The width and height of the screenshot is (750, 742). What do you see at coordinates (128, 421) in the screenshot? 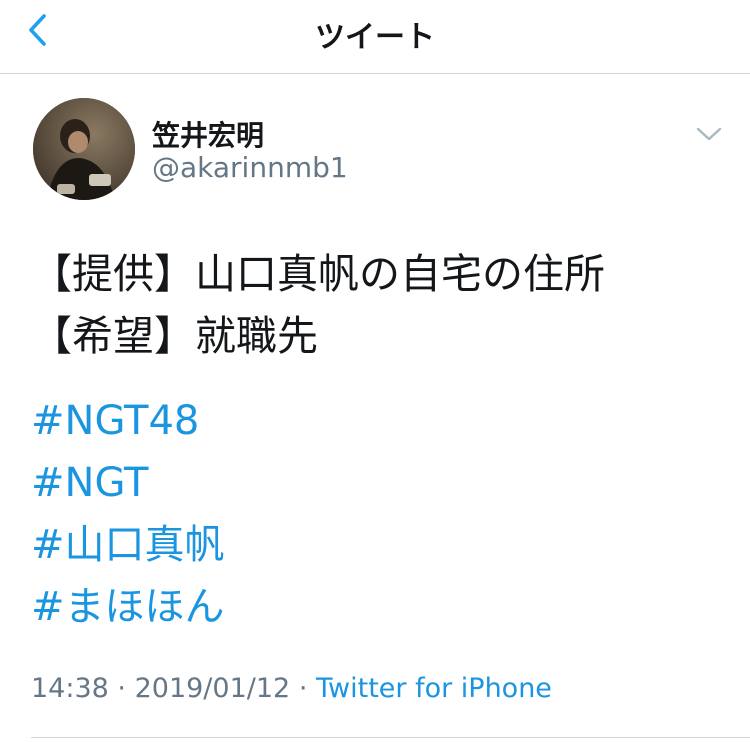
I see `hashtag-link: #NGT48` at bounding box center [128, 421].